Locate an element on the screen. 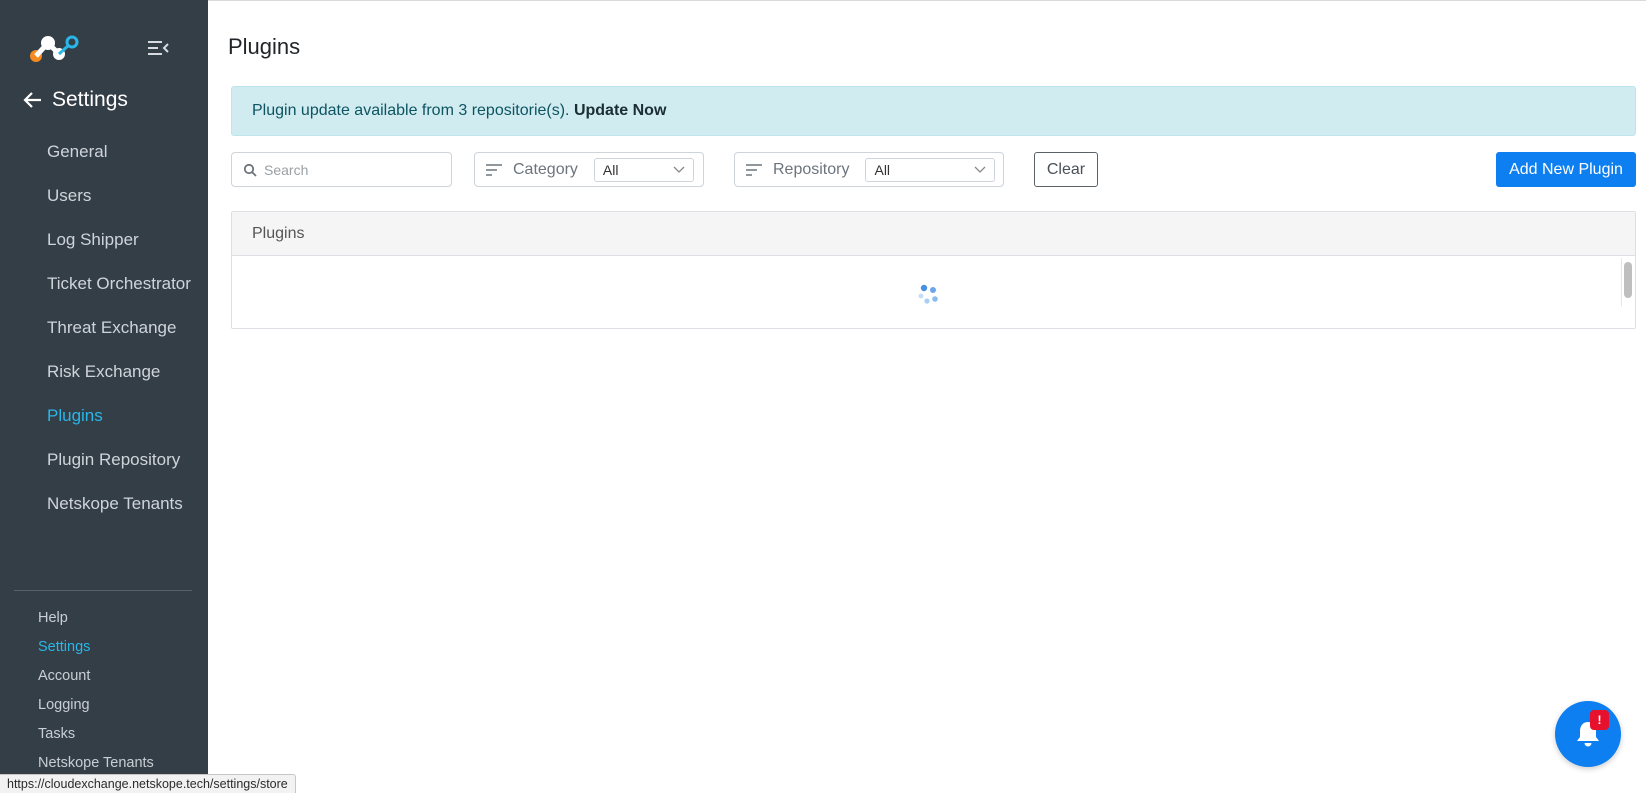 The image size is (1646, 793). sidebar-item-plugins: Plugins is located at coordinates (104, 416).